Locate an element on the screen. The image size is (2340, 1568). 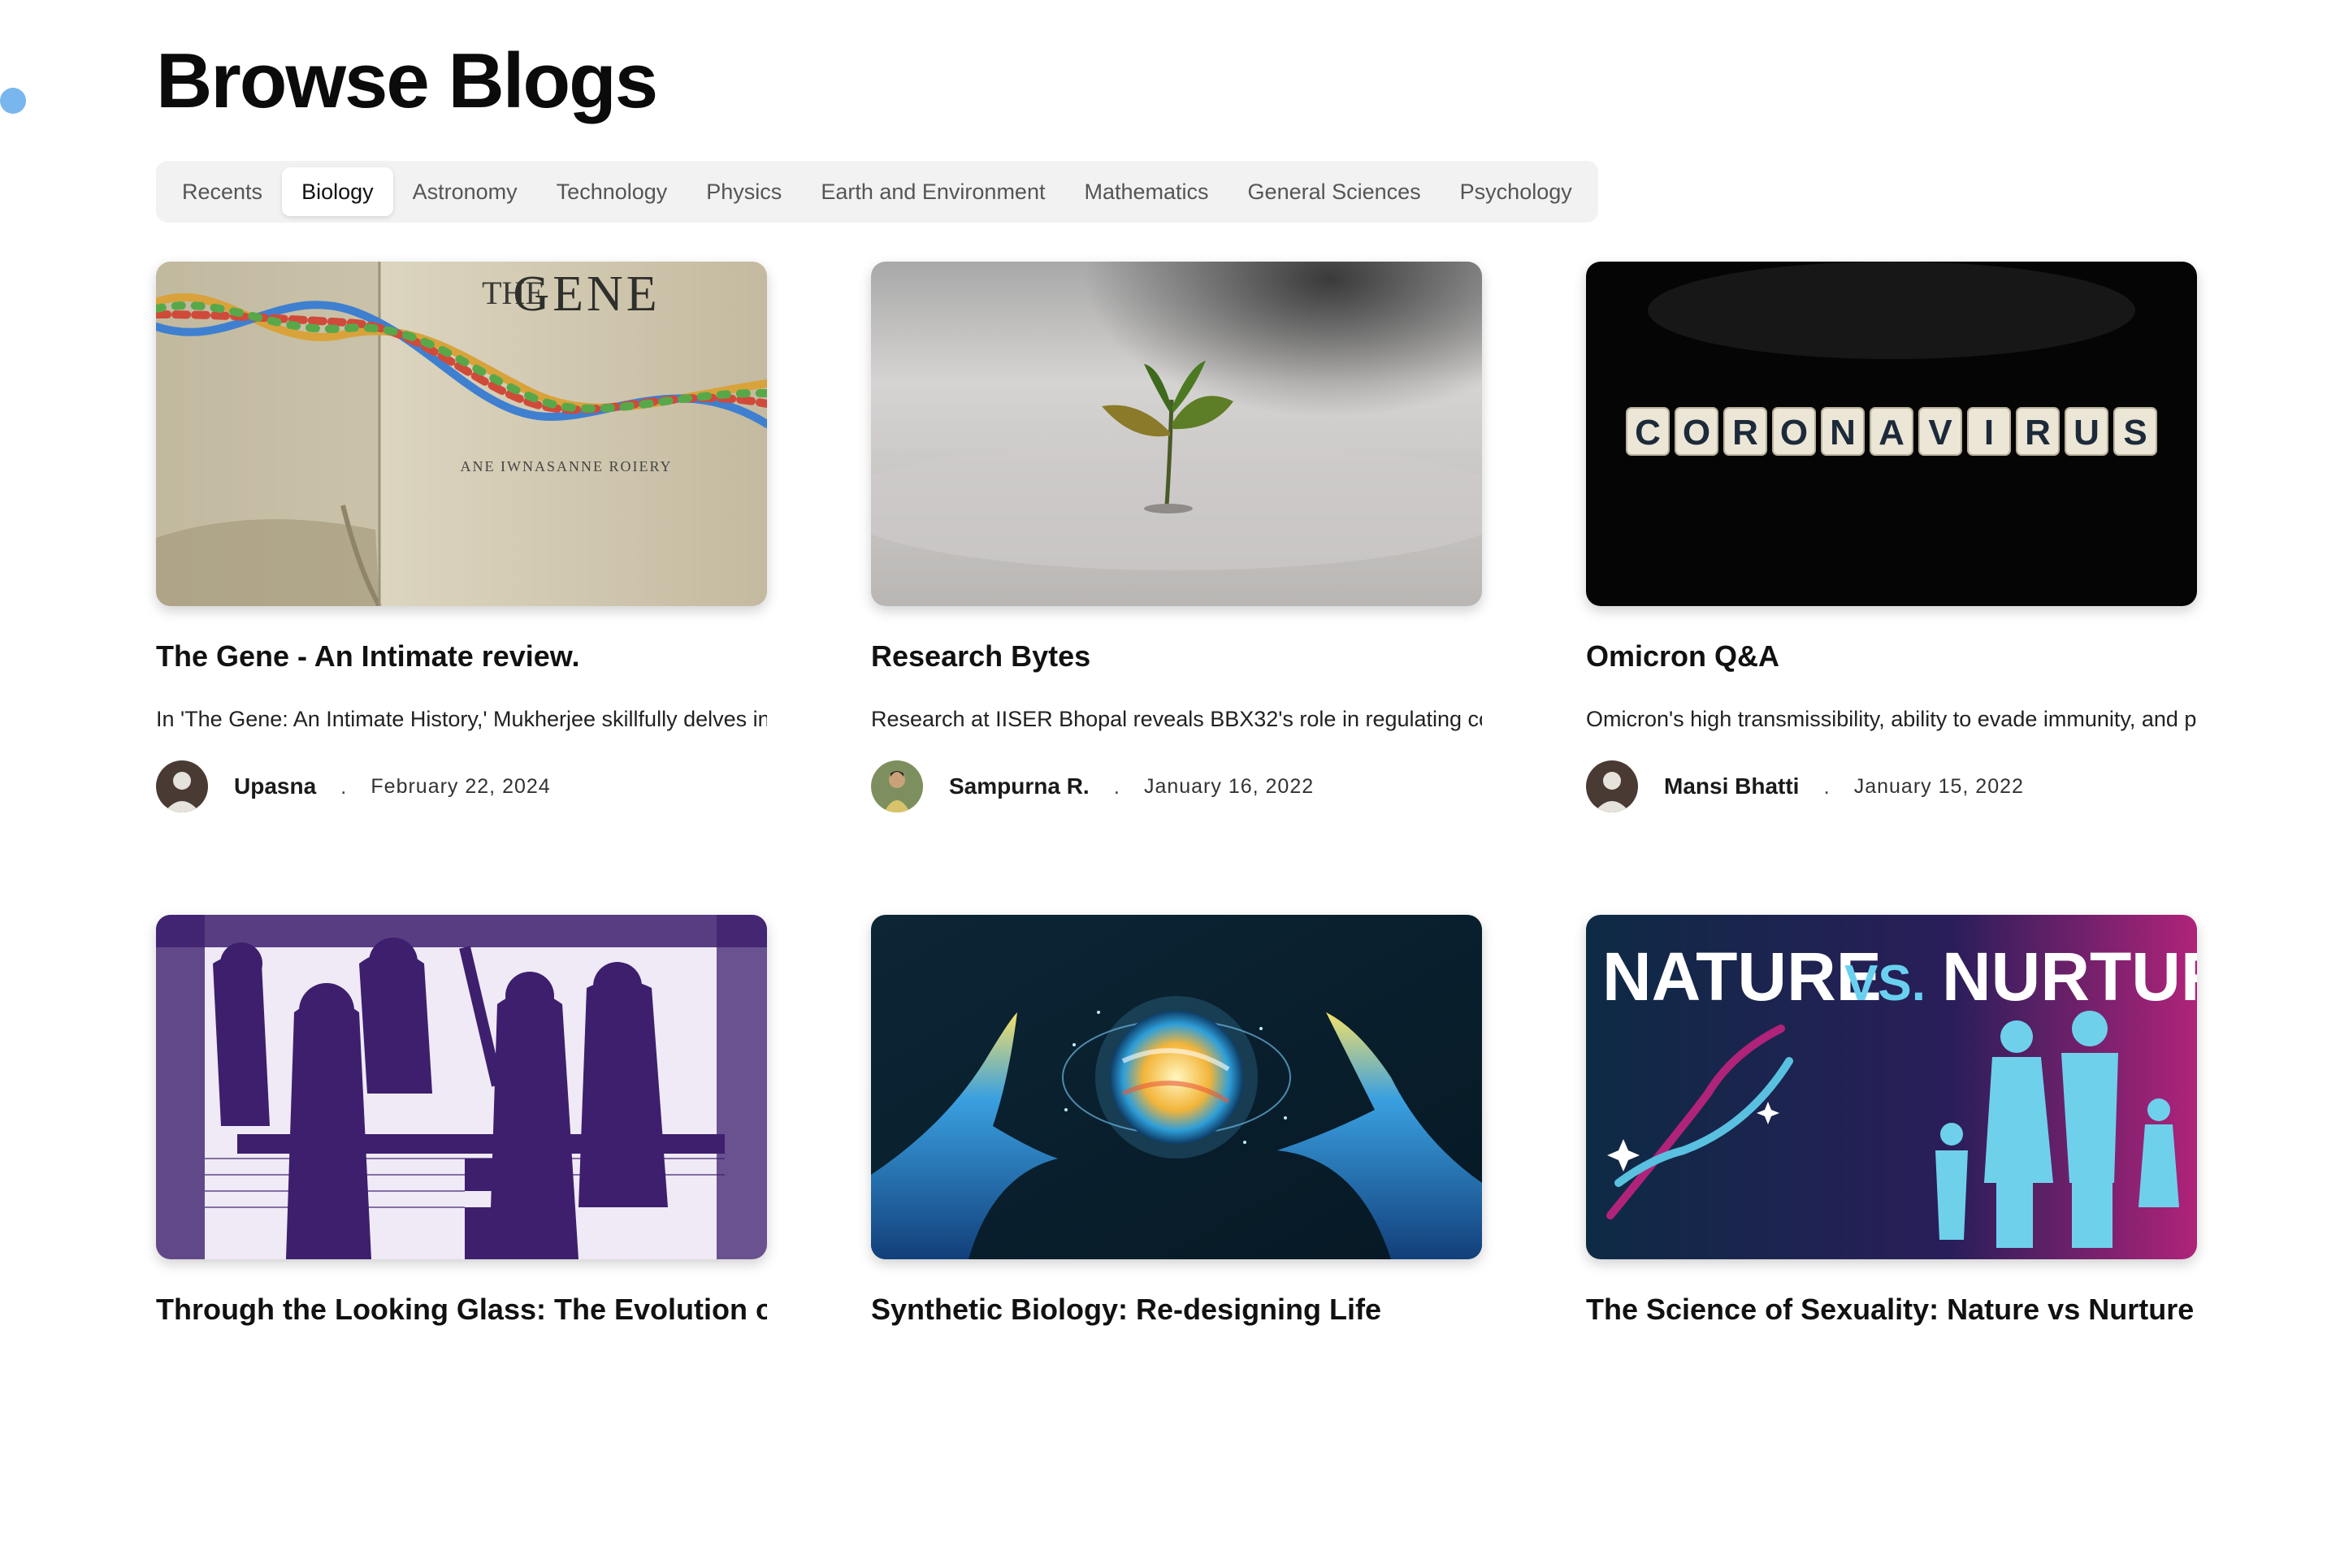
tab-biology: Biology is located at coordinates (337, 191).